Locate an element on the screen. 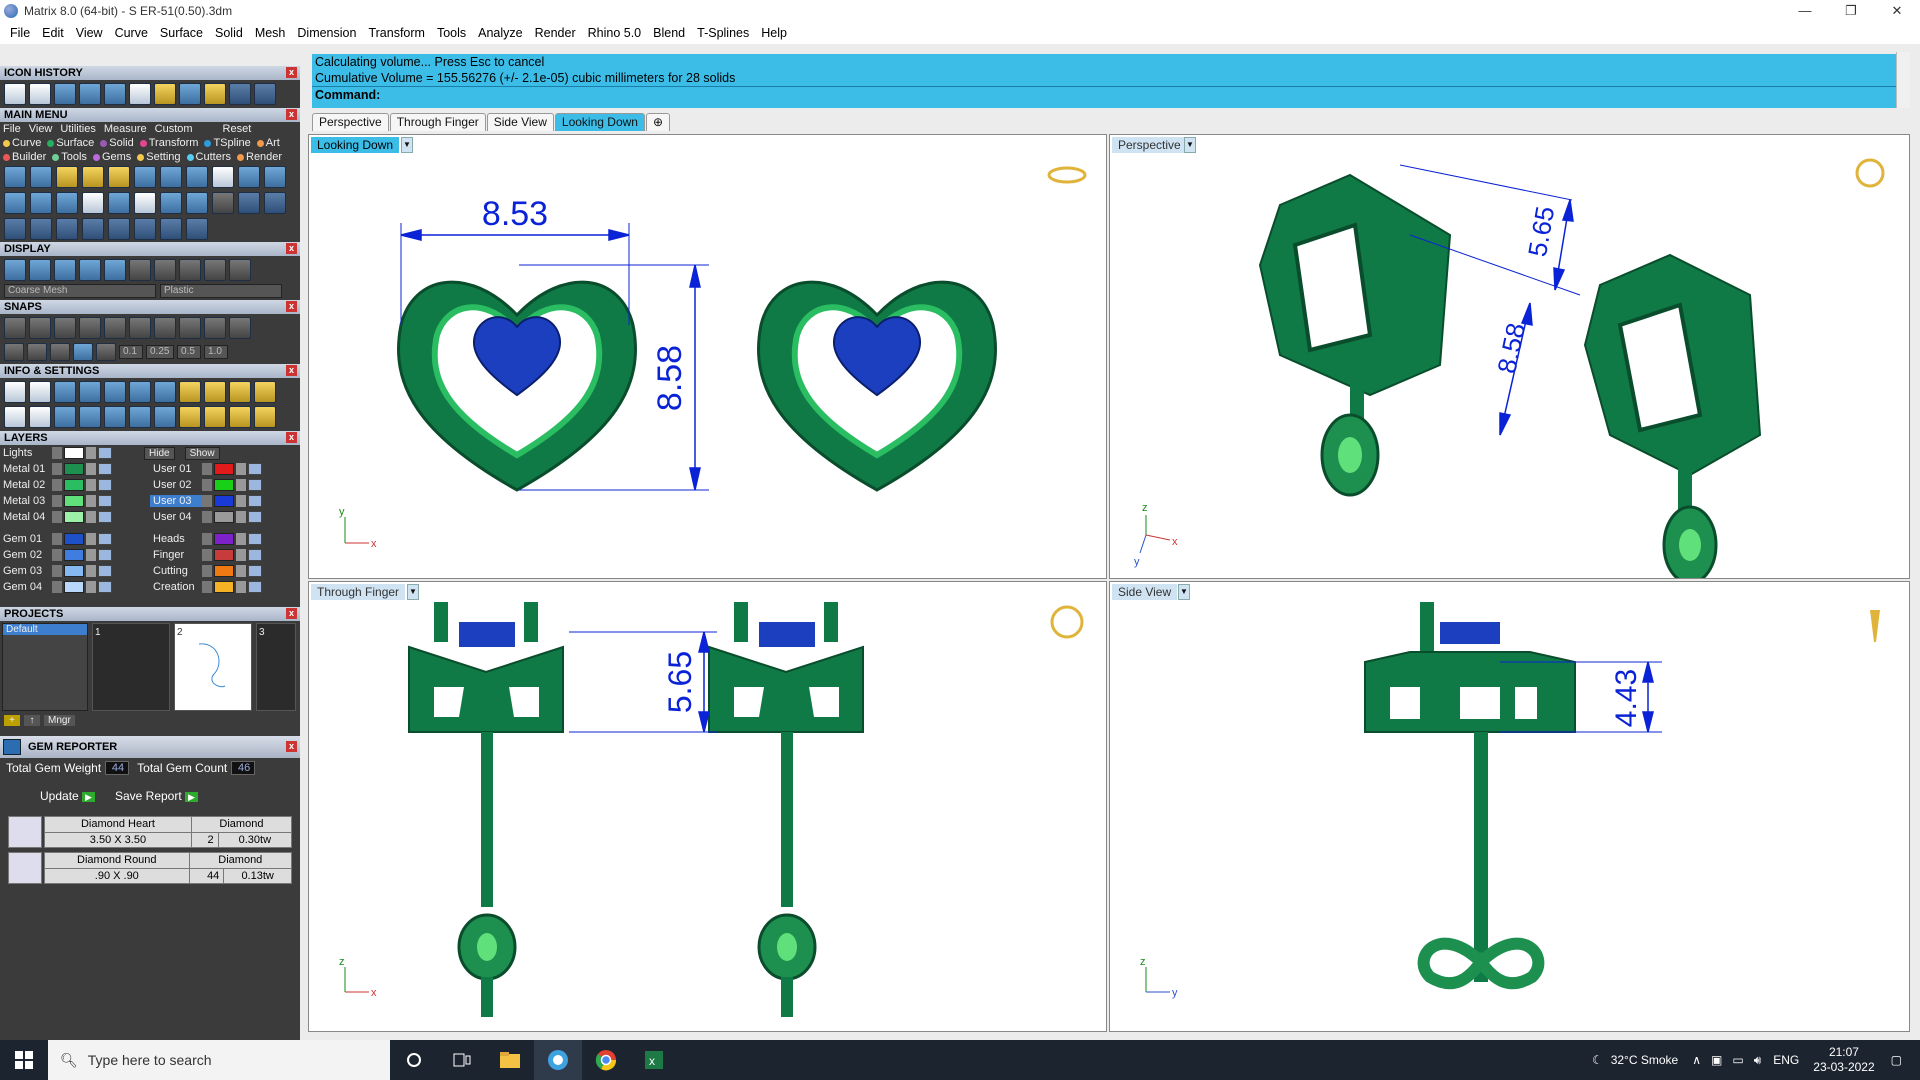 The image size is (1920, 1080). menu-curve: Curve is located at coordinates (131, 33).